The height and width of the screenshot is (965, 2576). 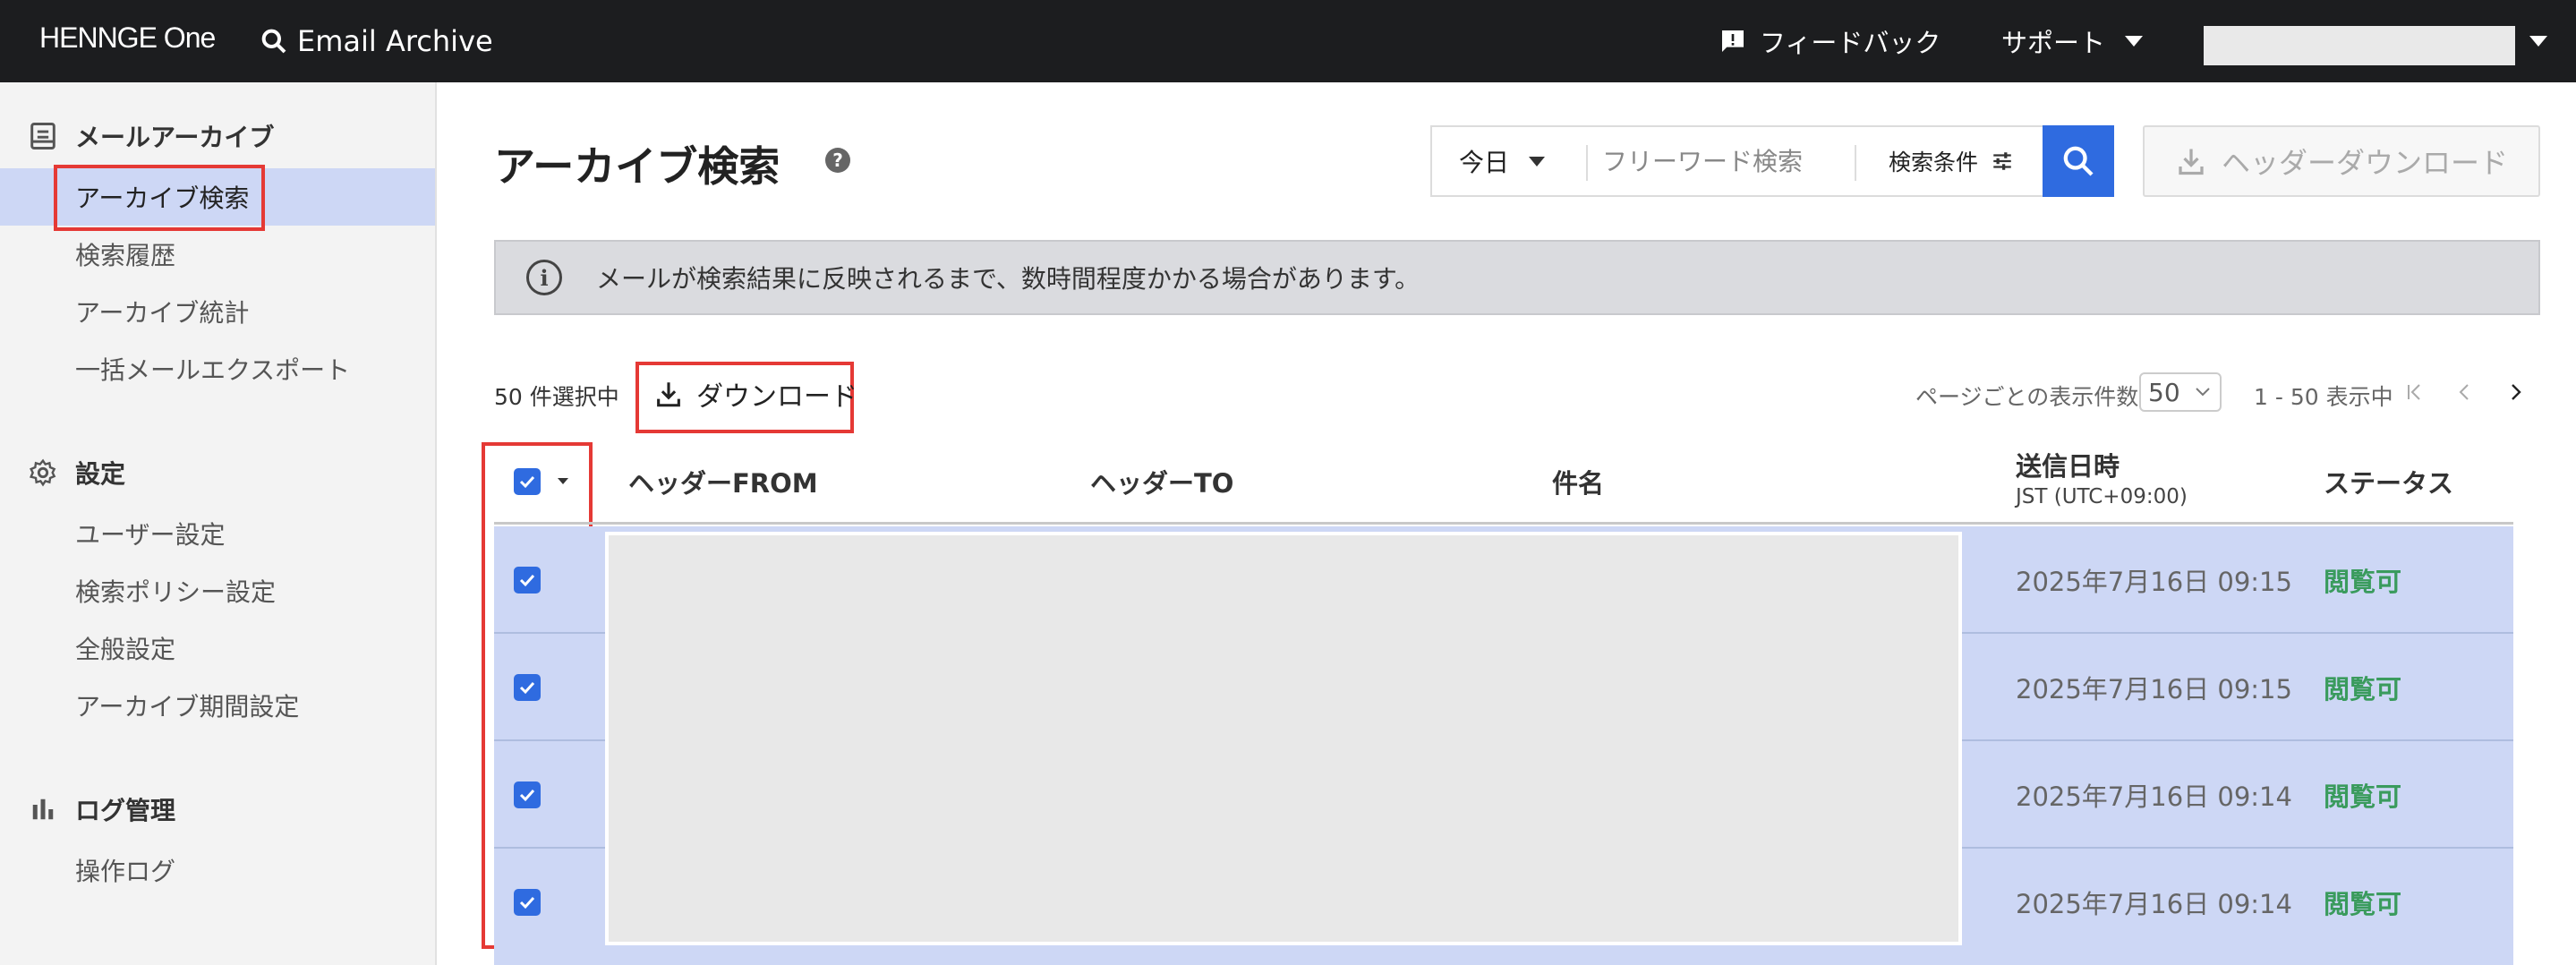 I want to click on sidebar-section-settings: 設定, so click(x=76, y=472).